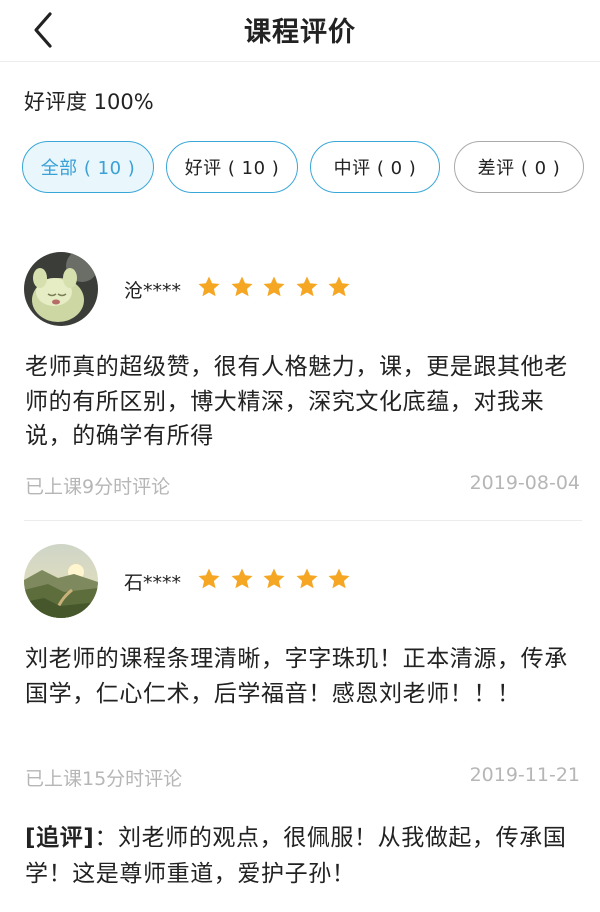  What do you see at coordinates (519, 167) in the screenshot?
I see `filter-negative: 差评 ( 0 )` at bounding box center [519, 167].